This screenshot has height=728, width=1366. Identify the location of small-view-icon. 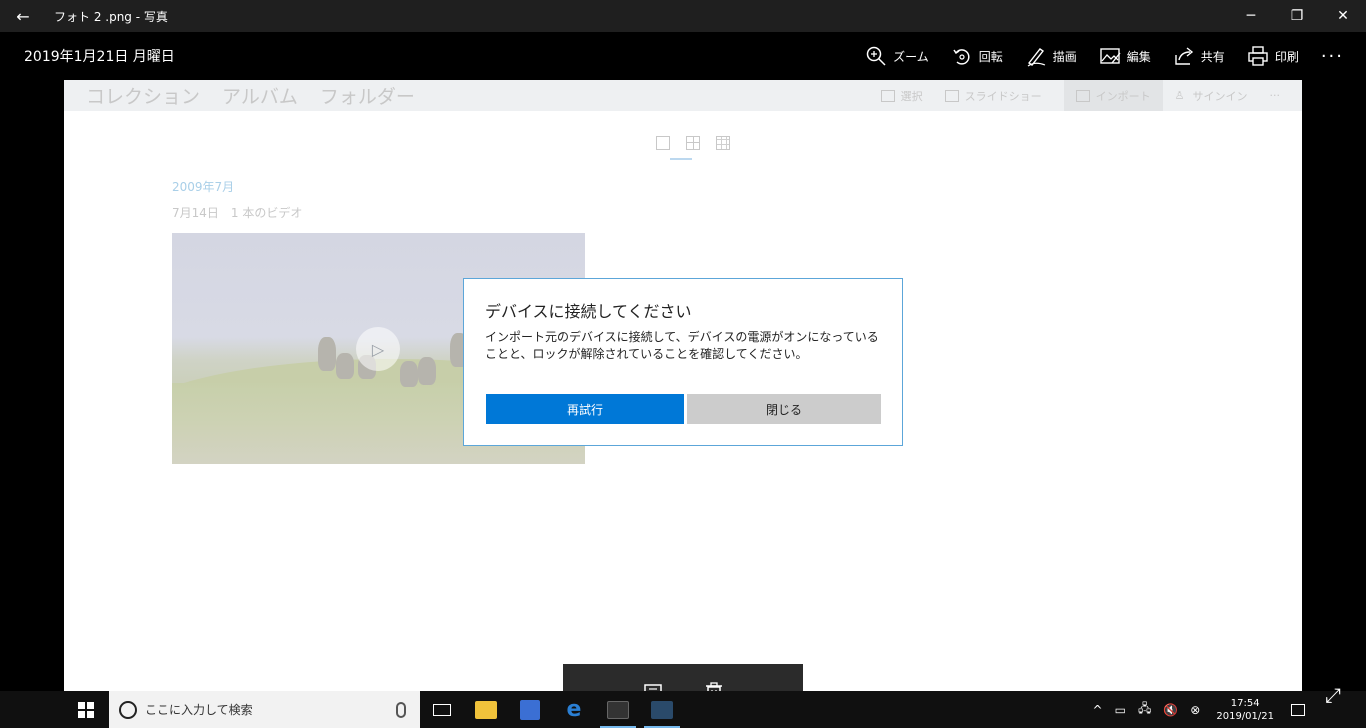
(723, 143).